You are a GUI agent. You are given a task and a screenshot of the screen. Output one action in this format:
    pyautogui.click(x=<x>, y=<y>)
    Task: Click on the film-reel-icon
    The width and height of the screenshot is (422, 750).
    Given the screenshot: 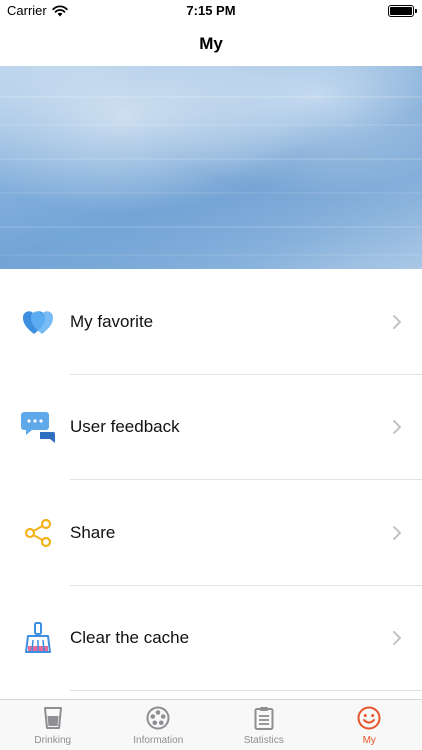 What is the action you would take?
    pyautogui.click(x=158, y=718)
    